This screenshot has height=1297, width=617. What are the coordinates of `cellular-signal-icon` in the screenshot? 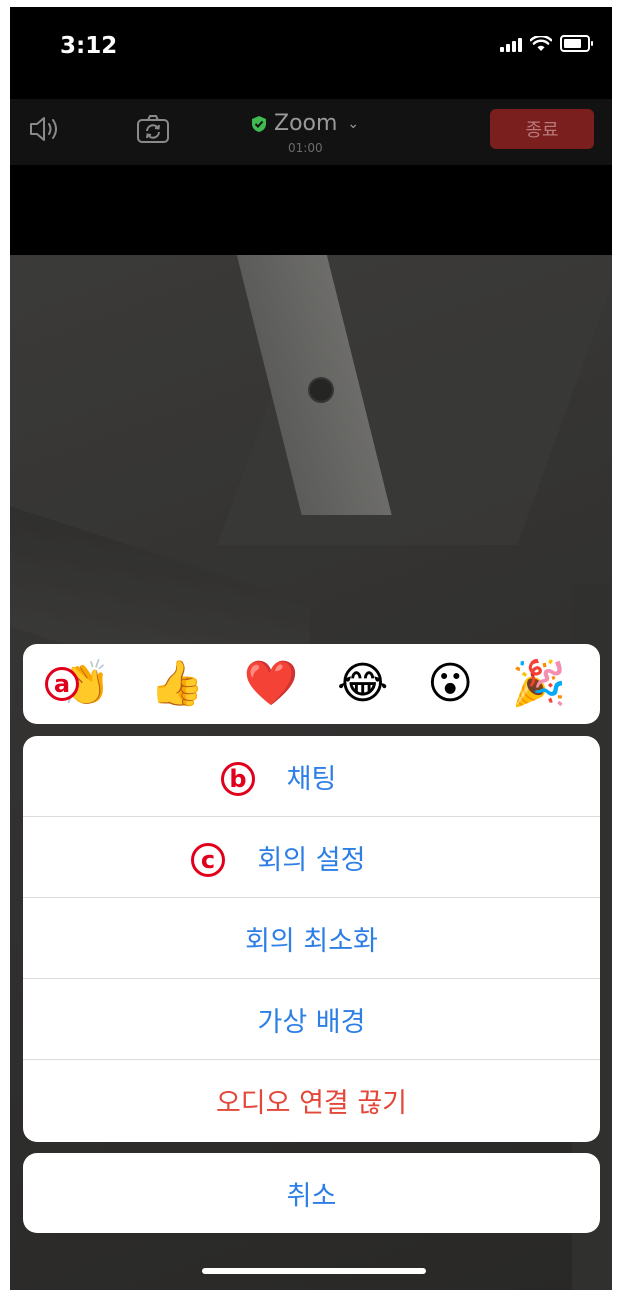 It's located at (511, 44).